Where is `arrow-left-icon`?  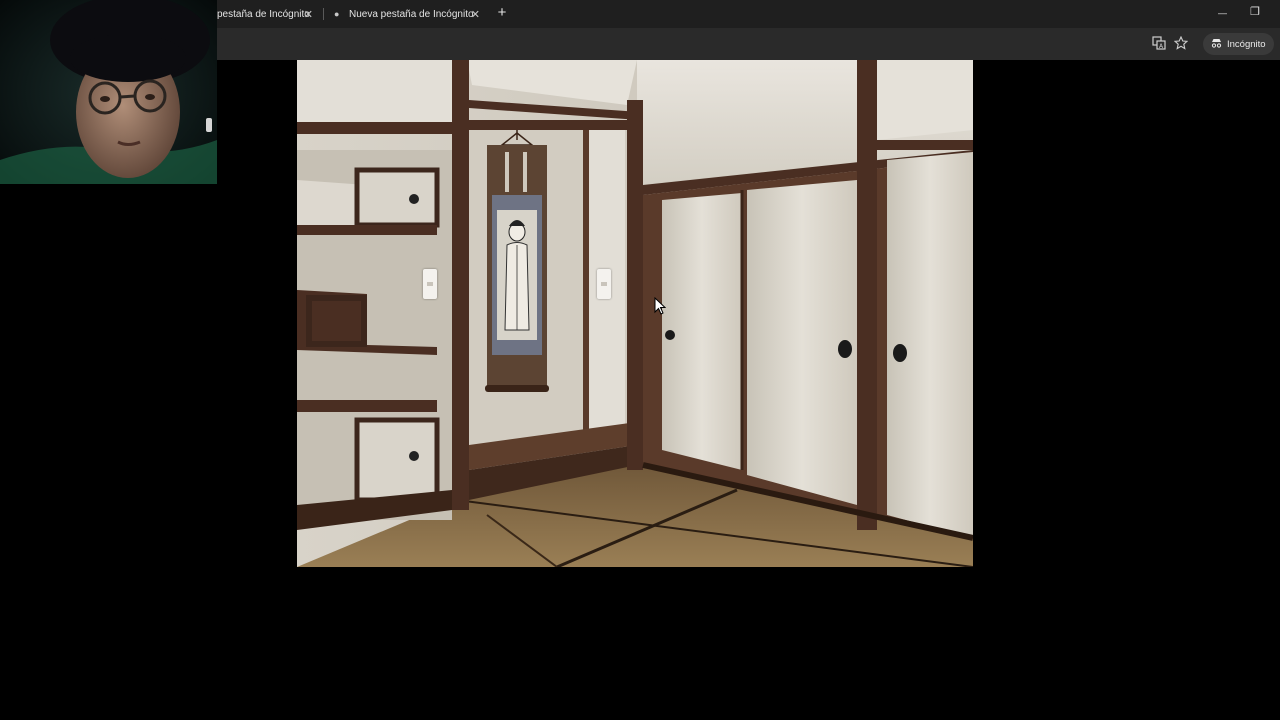
arrow-left-icon is located at coordinates (430, 284).